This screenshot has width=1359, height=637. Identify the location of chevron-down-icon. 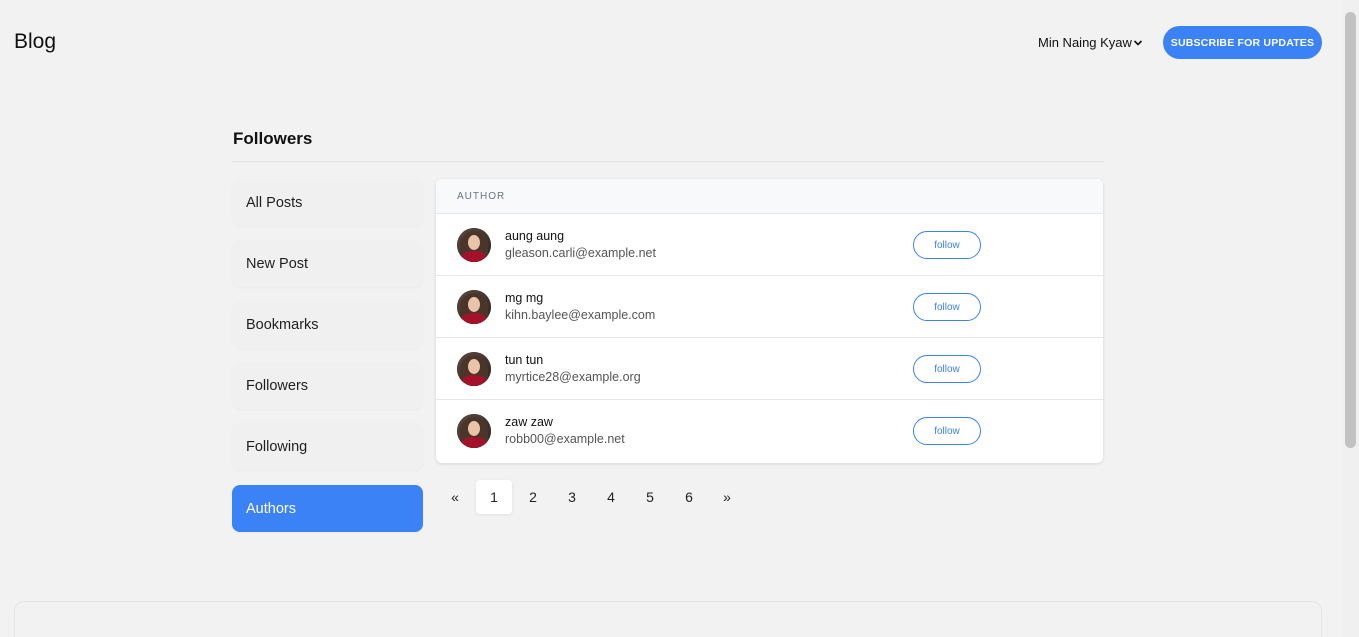
(1138, 42).